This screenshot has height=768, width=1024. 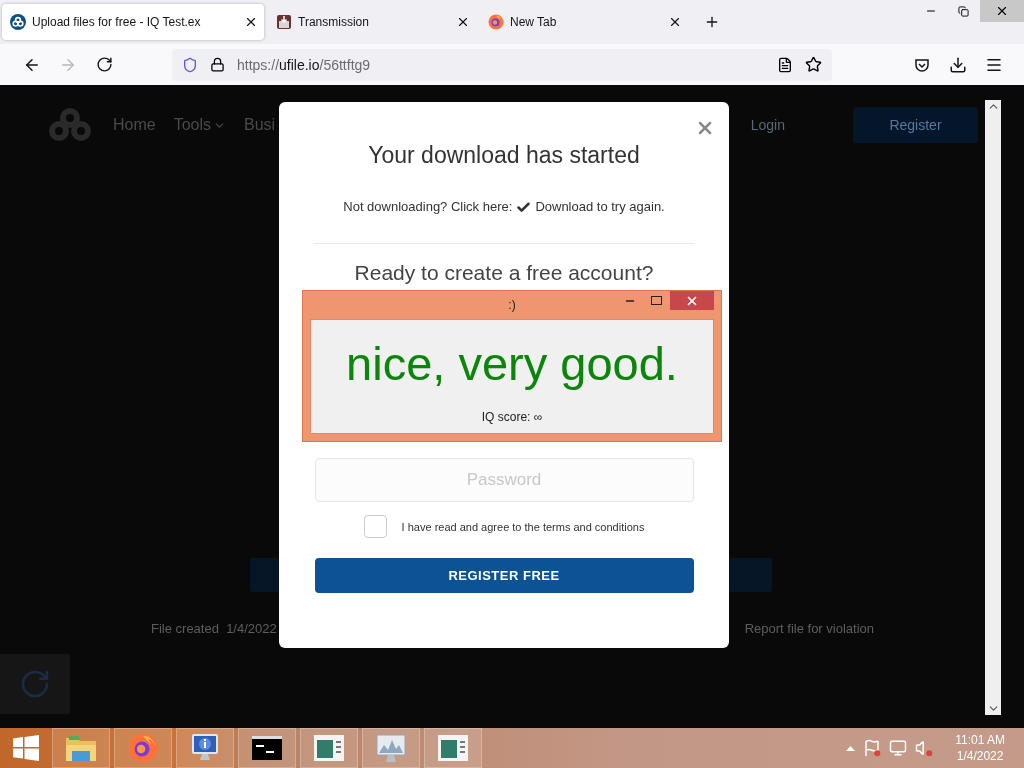 What do you see at coordinates (134, 125) in the screenshot?
I see `nav-link: Home` at bounding box center [134, 125].